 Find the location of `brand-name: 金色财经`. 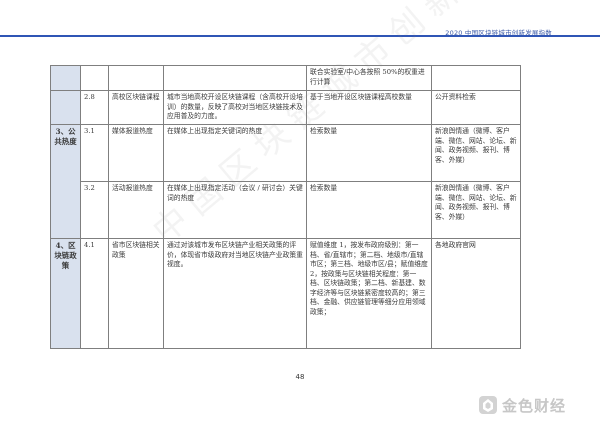

brand-name: 金色财经 is located at coordinates (534, 405).